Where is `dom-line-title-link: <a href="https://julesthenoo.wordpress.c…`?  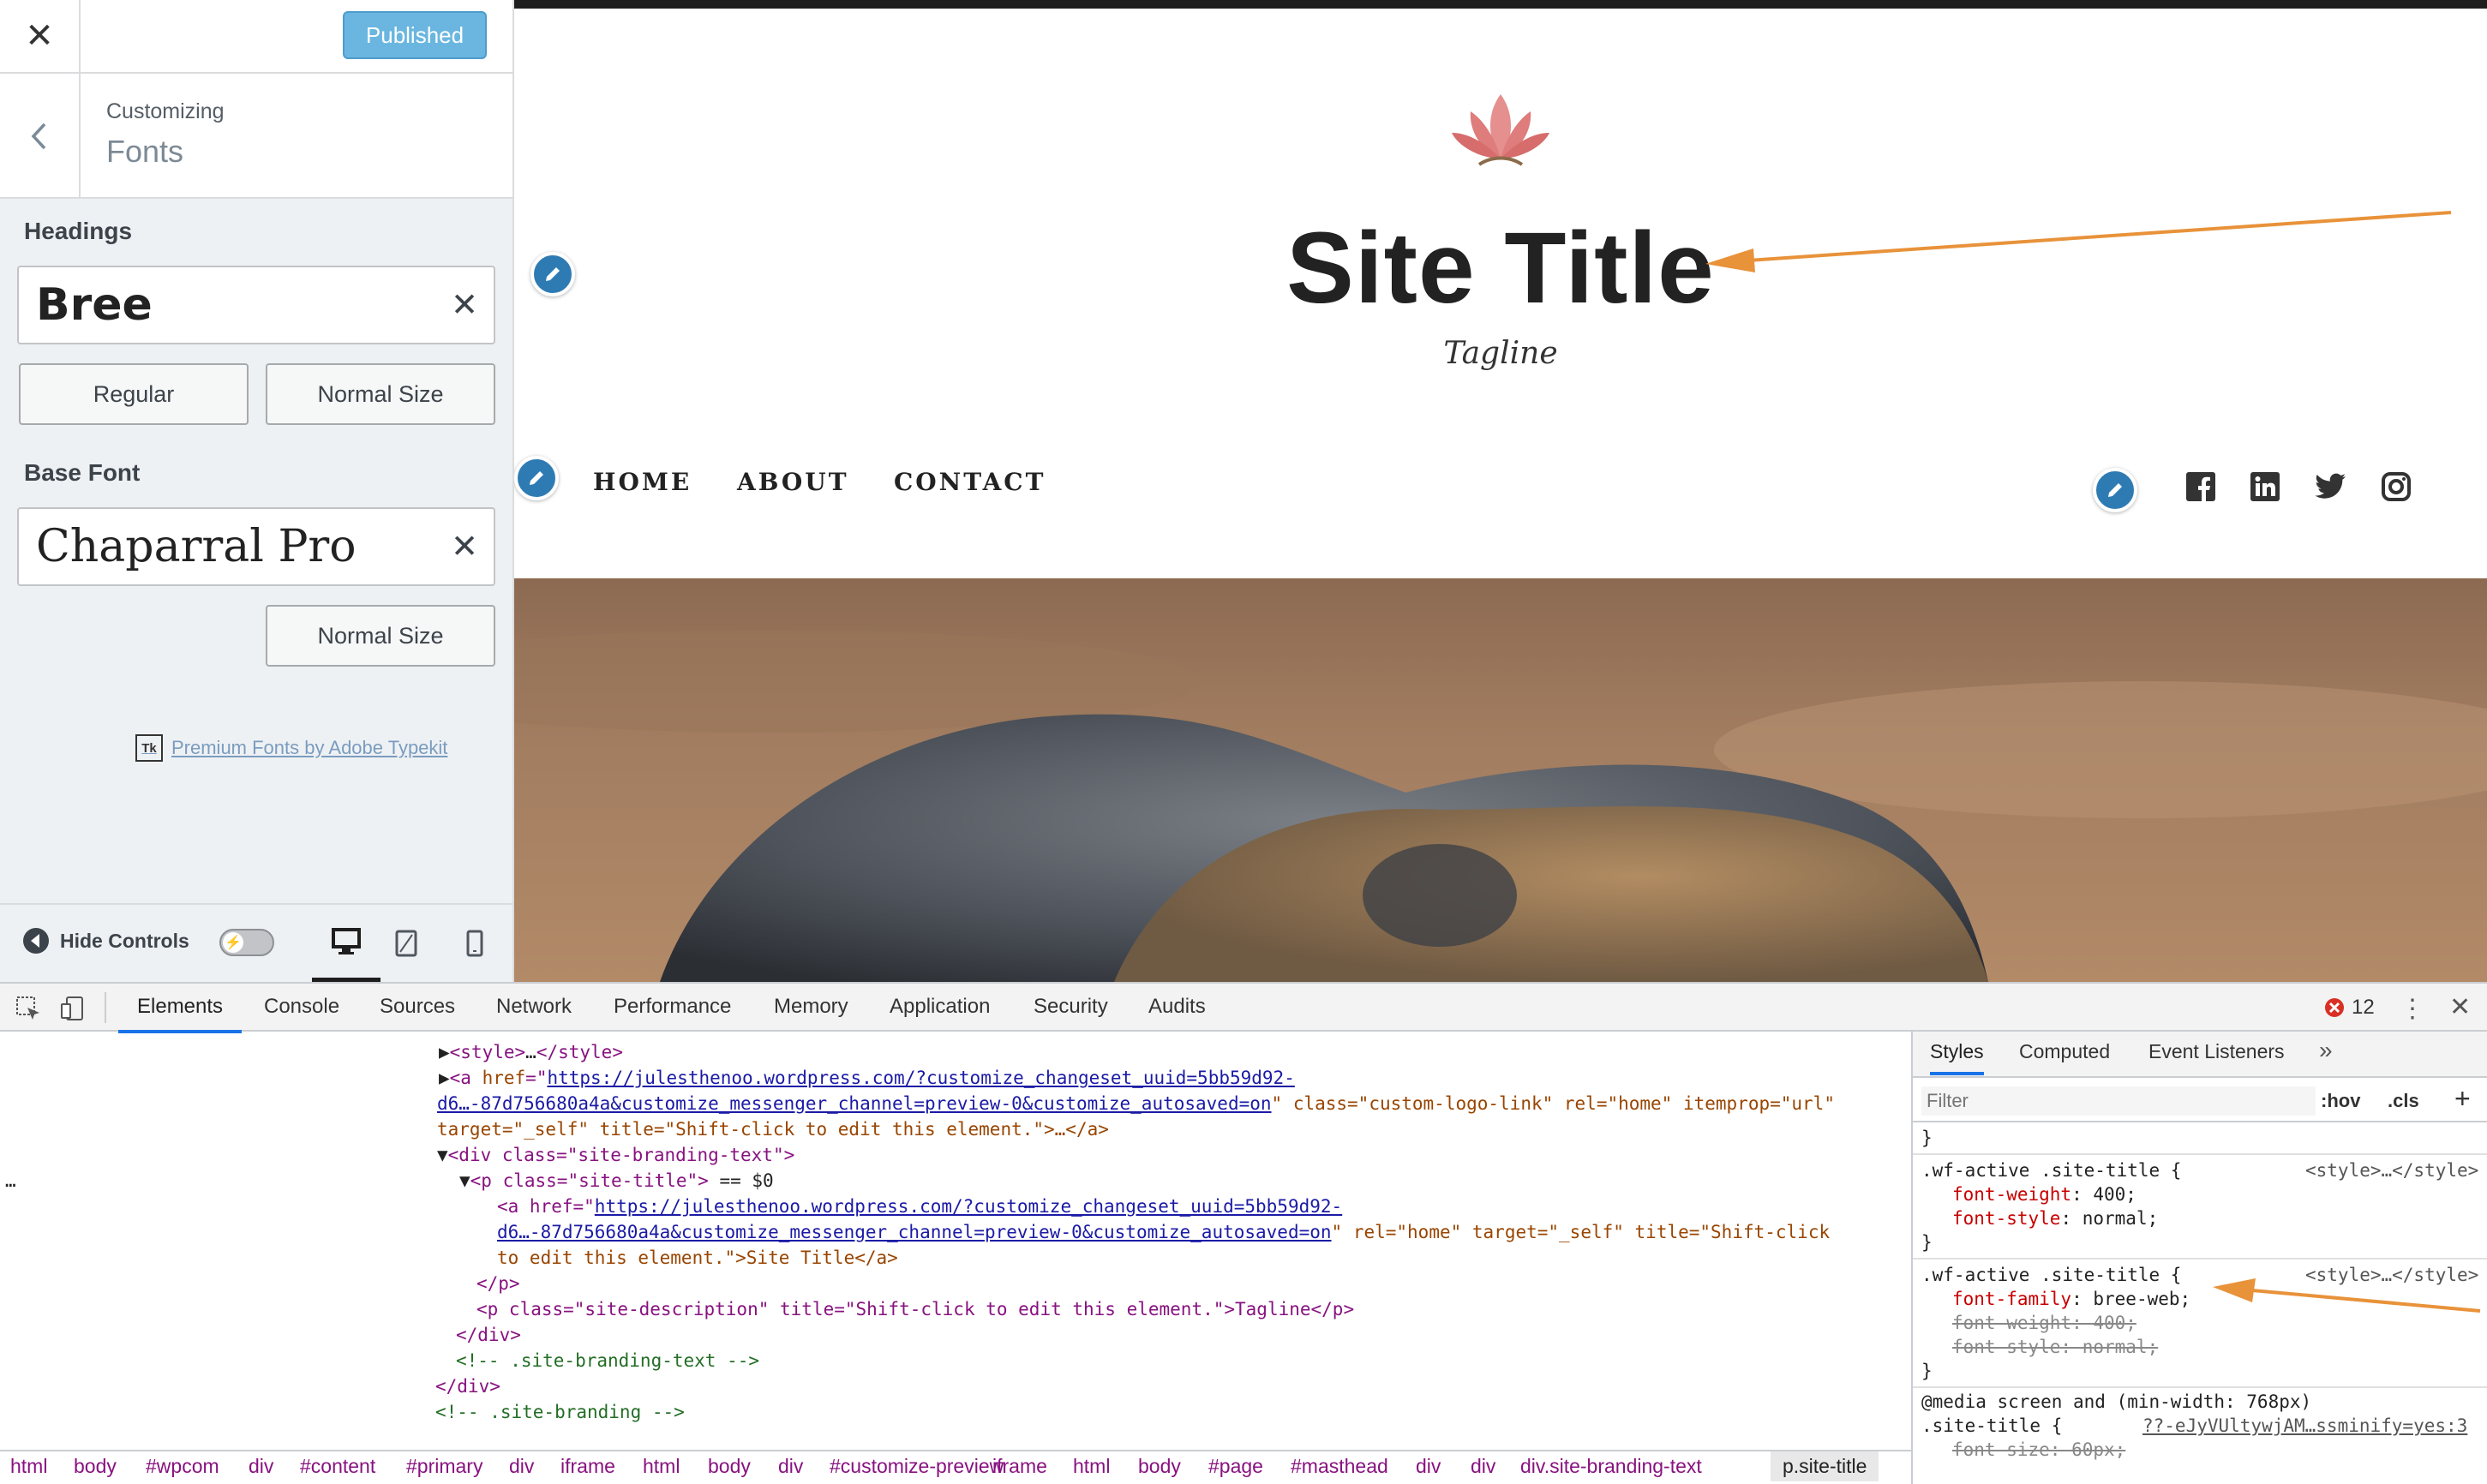
dom-line-title-link: <a href="https://julesthenoo.wordpress.c… is located at coordinates (919, 1206).